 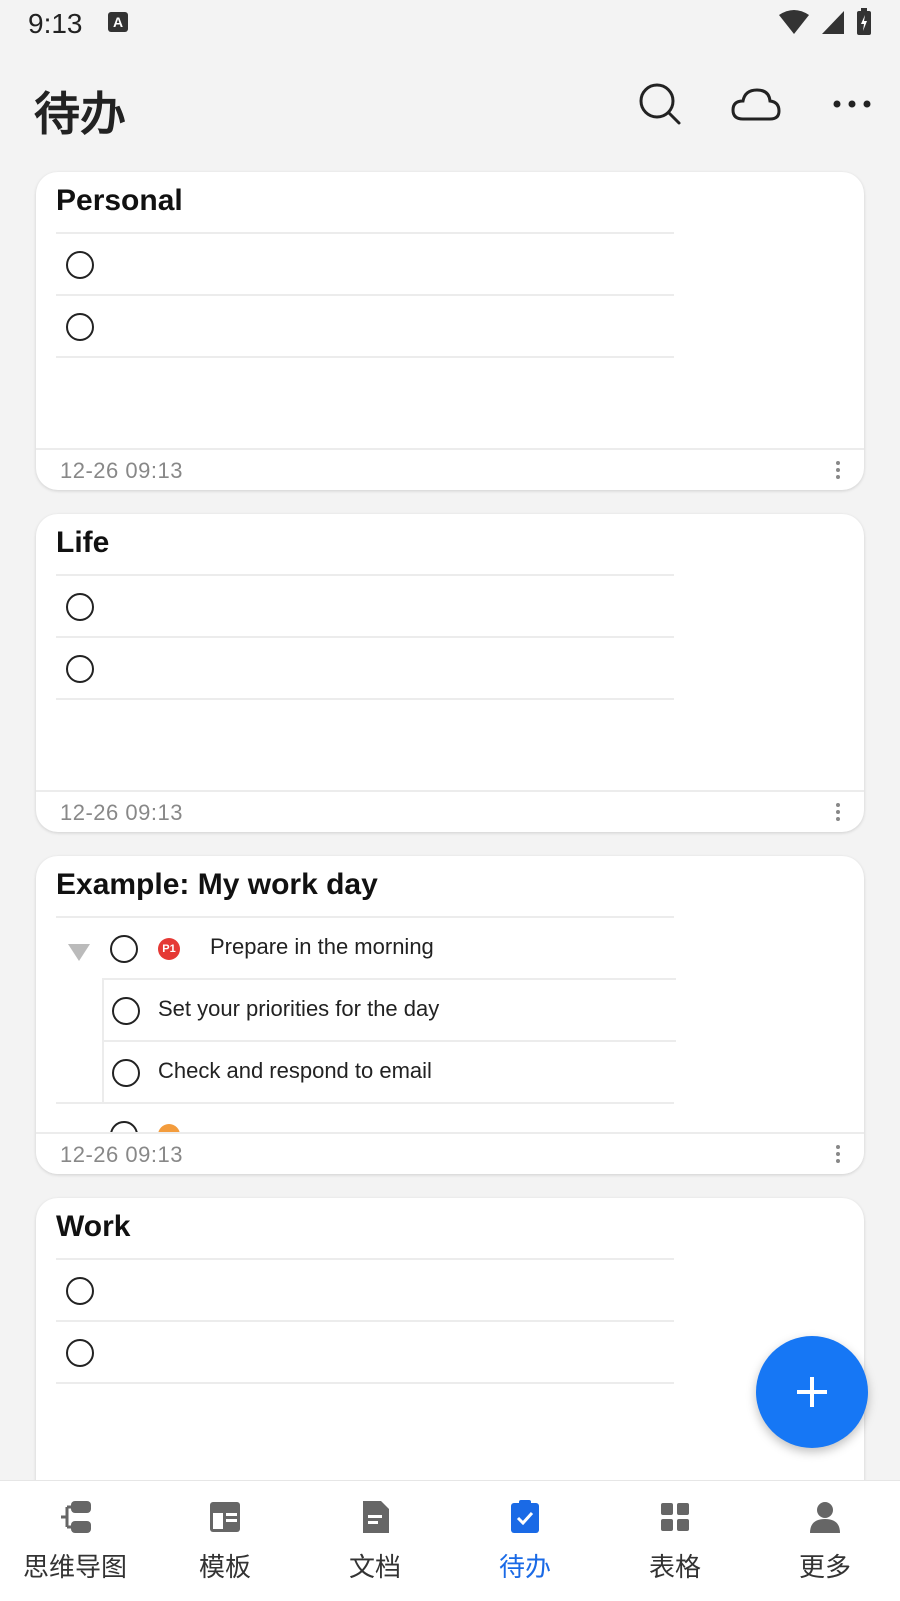 What do you see at coordinates (225, 1517) in the screenshot?
I see `template-icon` at bounding box center [225, 1517].